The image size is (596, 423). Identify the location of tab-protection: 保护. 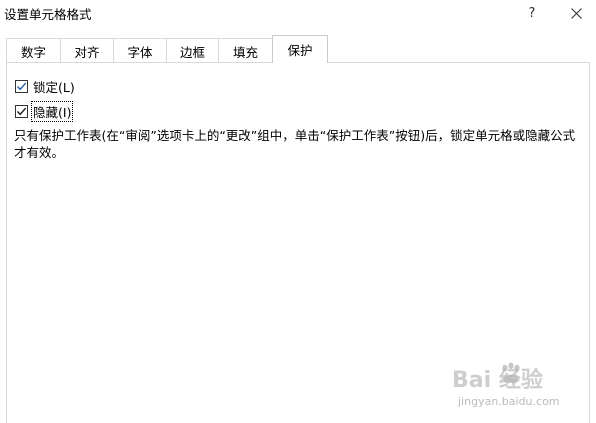
(300, 49).